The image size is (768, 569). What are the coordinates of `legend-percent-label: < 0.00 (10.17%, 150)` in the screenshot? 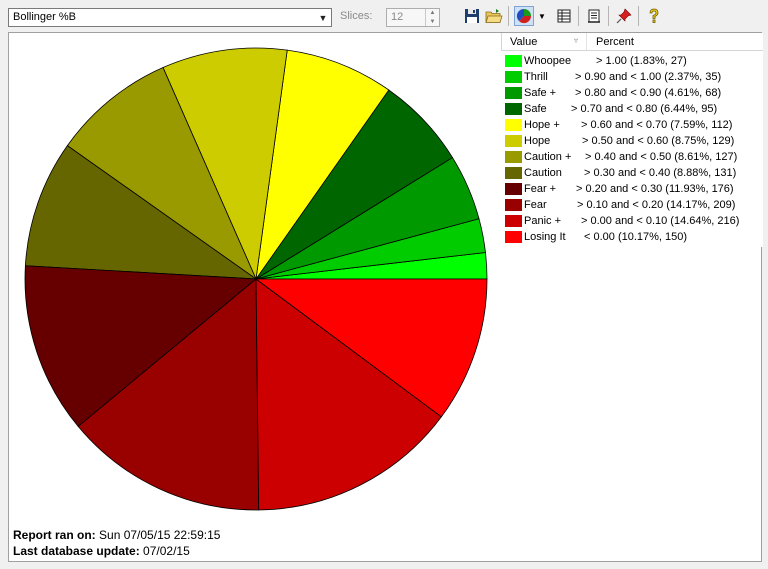 It's located at (636, 237).